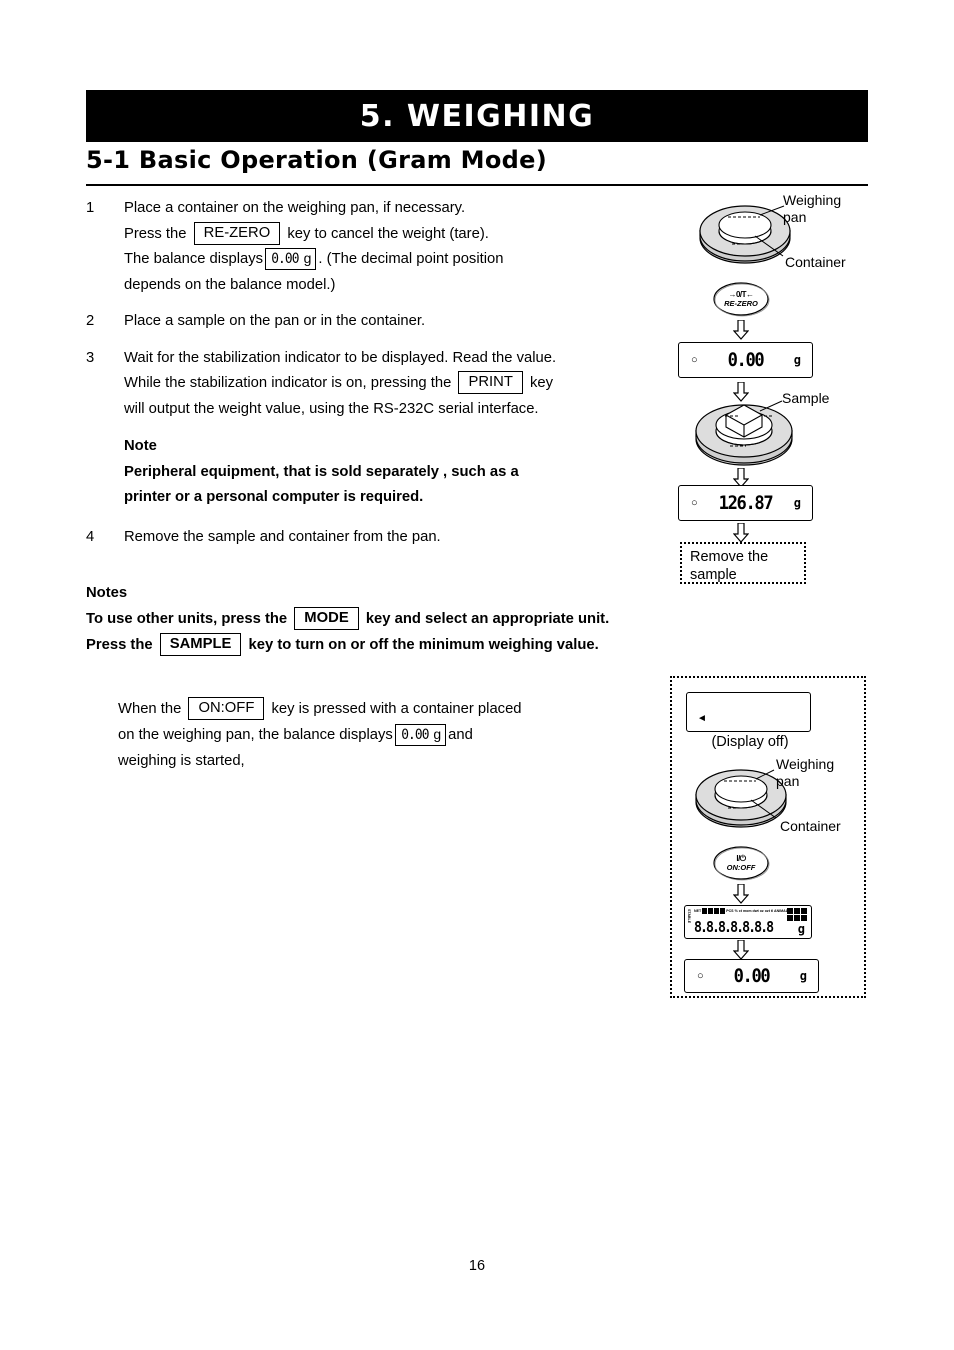  I want to click on section-divider-rule, so click(477, 185).